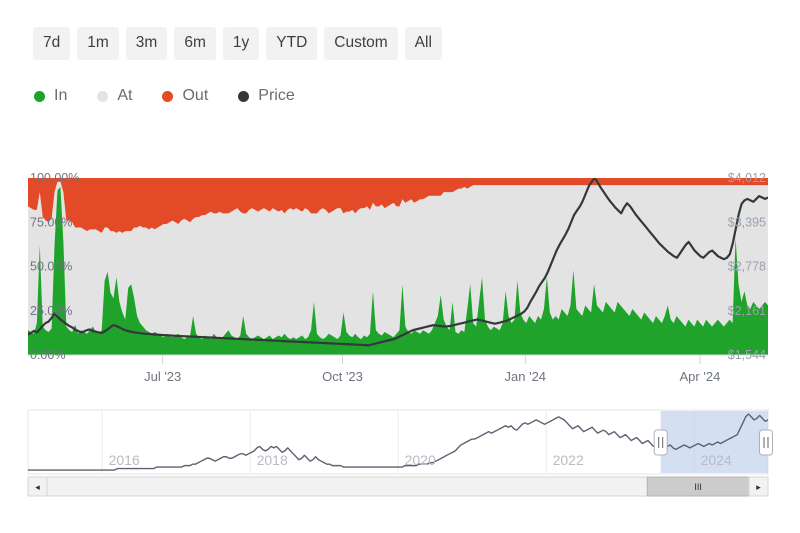  I want to click on legend-item-in: In, so click(50, 96).